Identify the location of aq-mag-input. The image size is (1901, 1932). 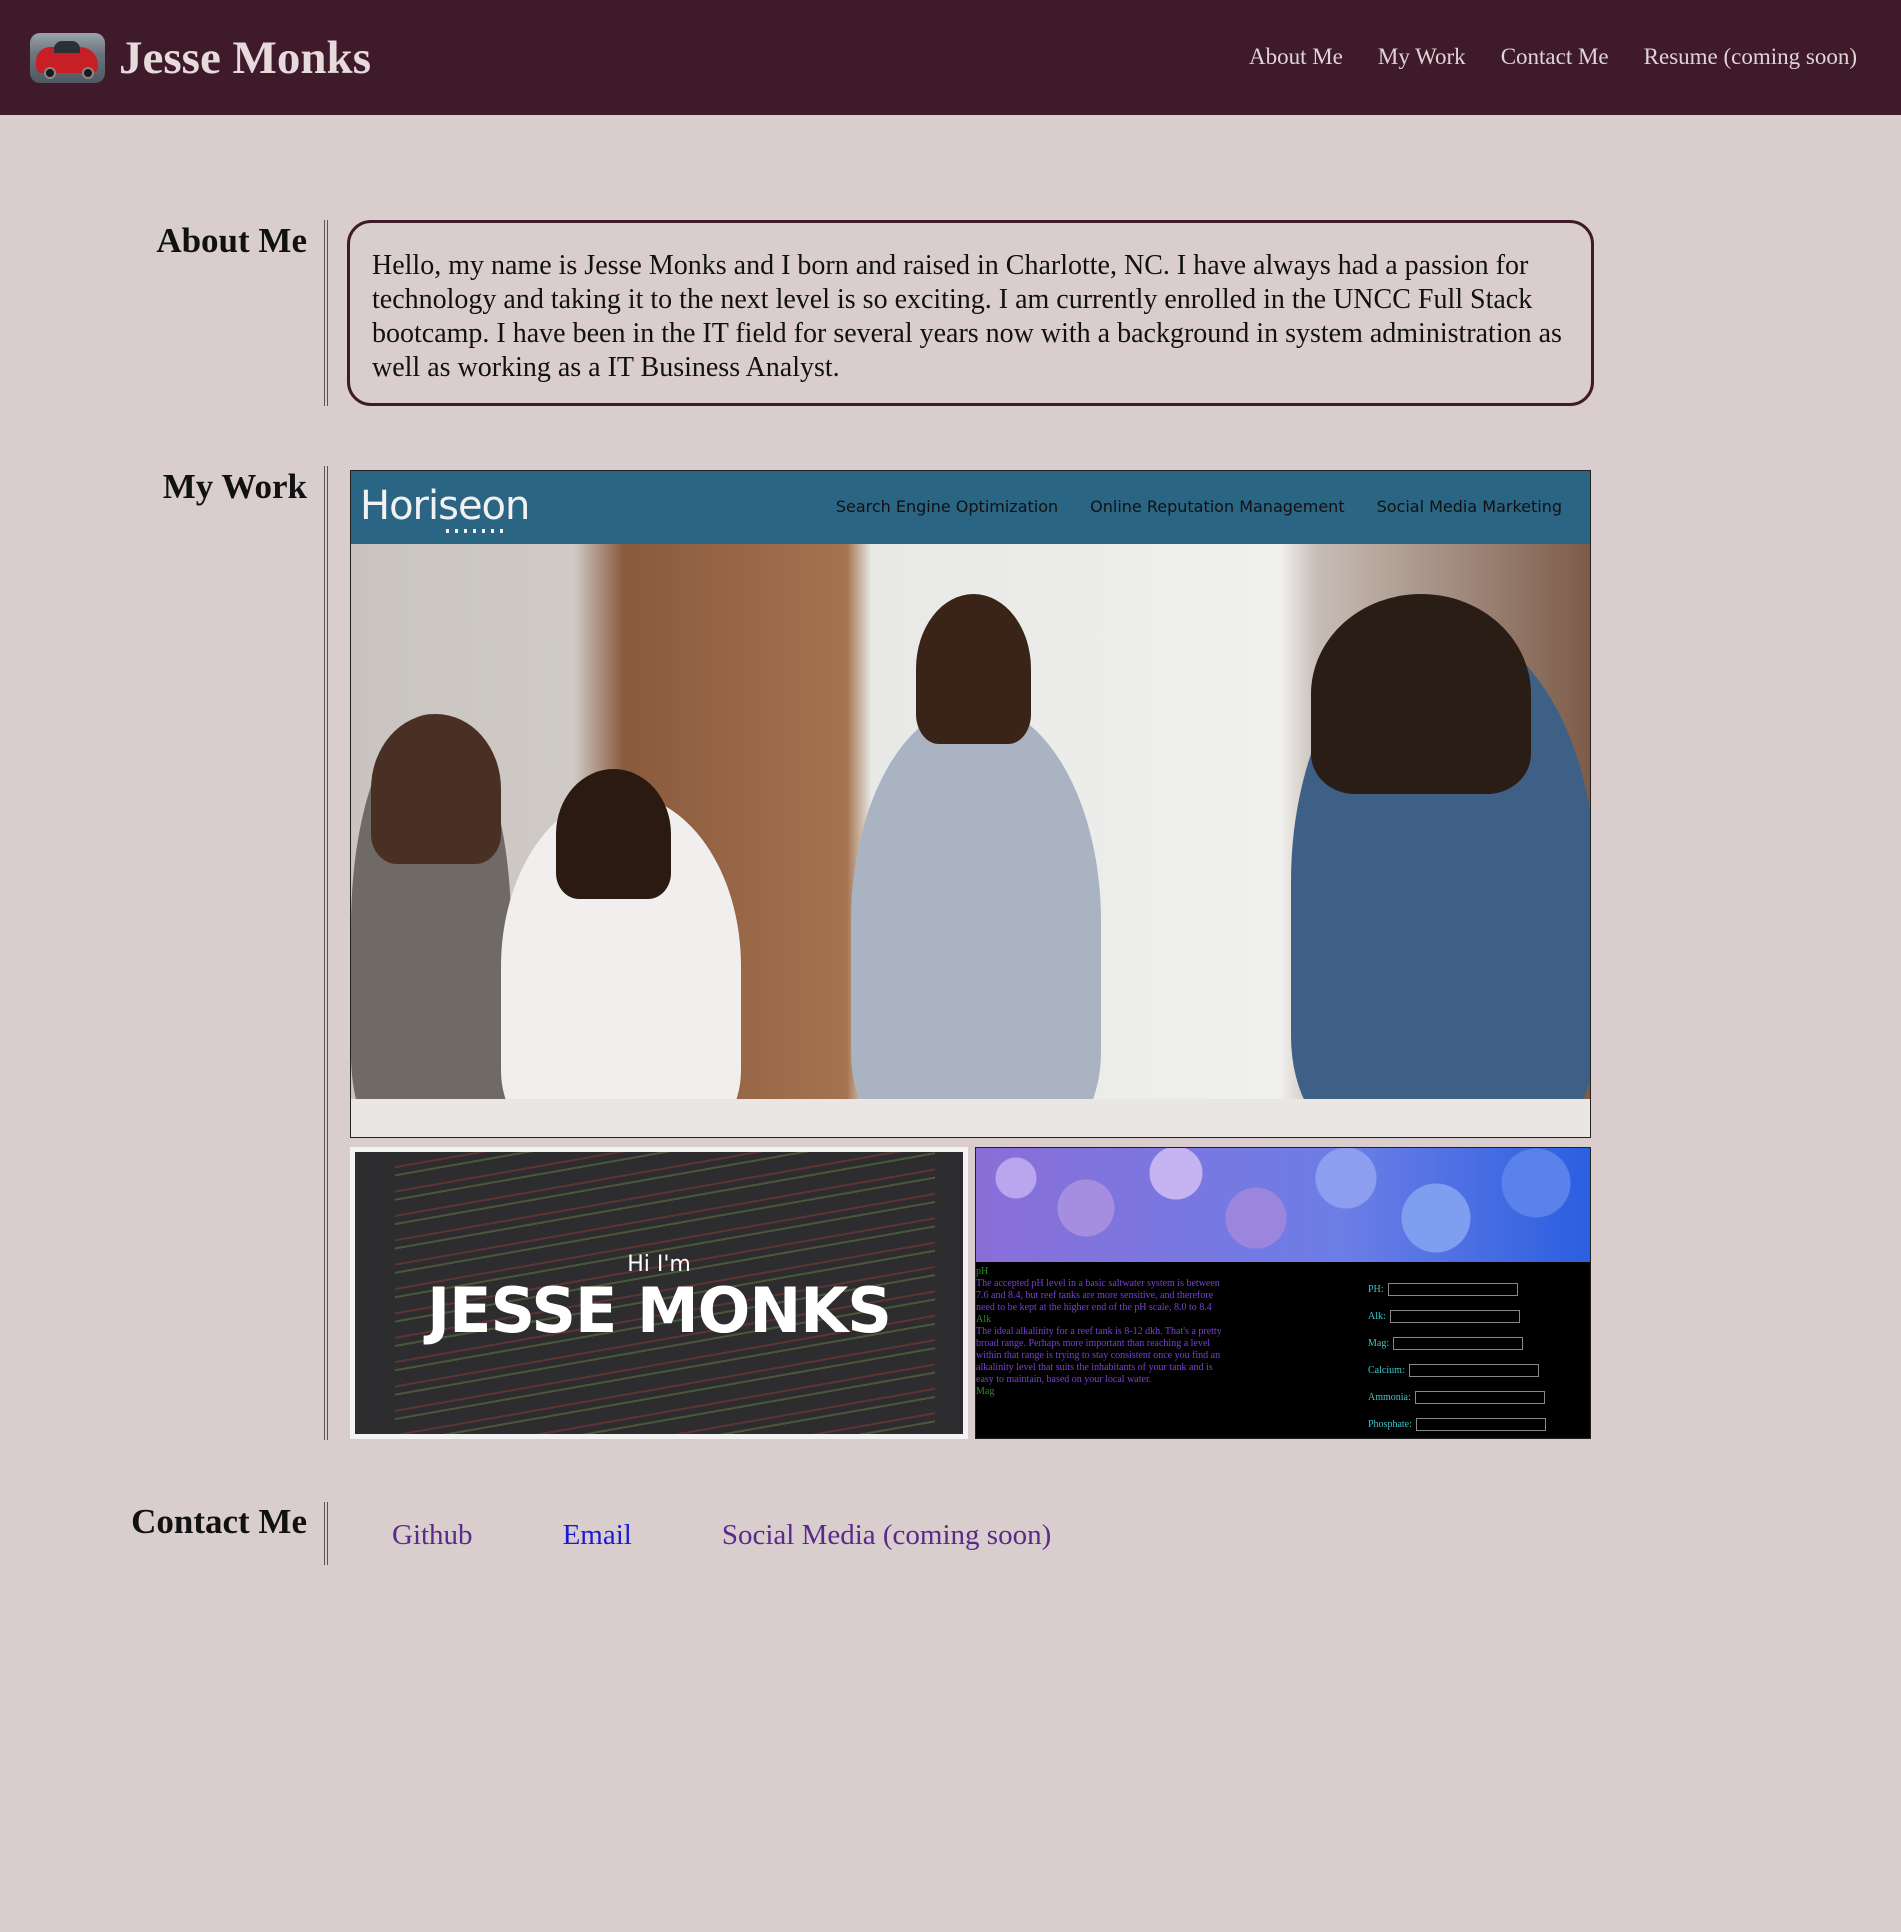
(1458, 1343).